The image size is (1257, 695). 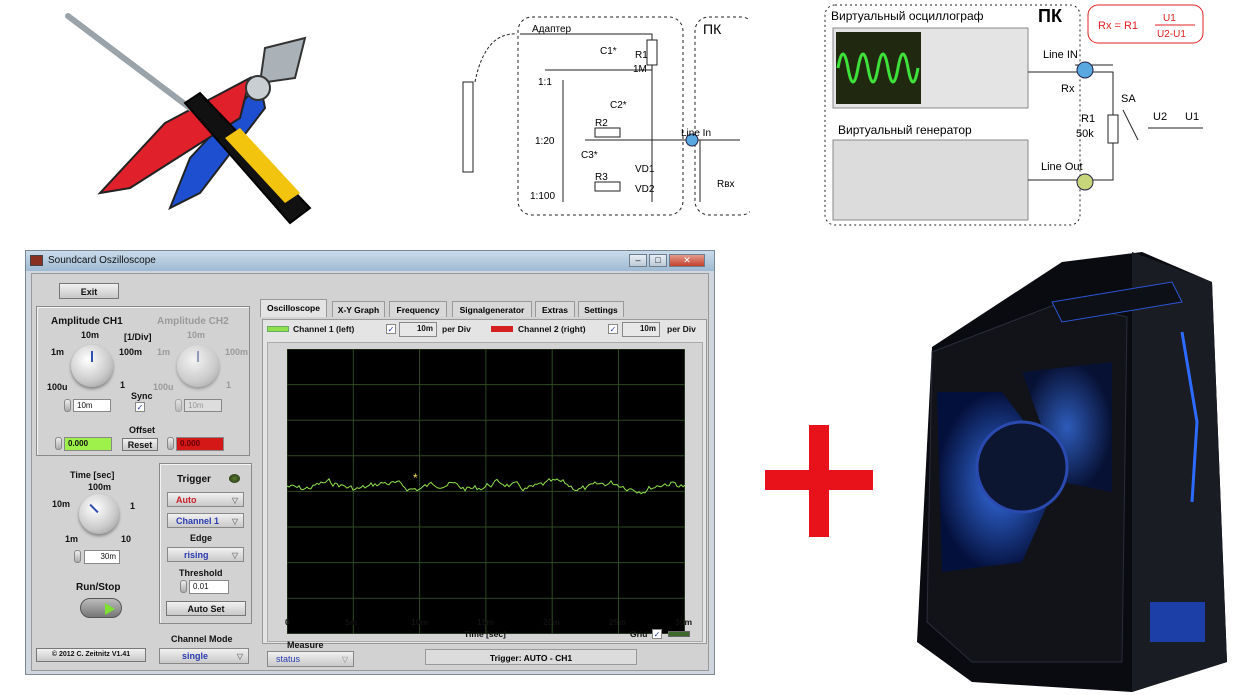 What do you see at coordinates (639, 634) in the screenshot?
I see `grid-label: Grid` at bounding box center [639, 634].